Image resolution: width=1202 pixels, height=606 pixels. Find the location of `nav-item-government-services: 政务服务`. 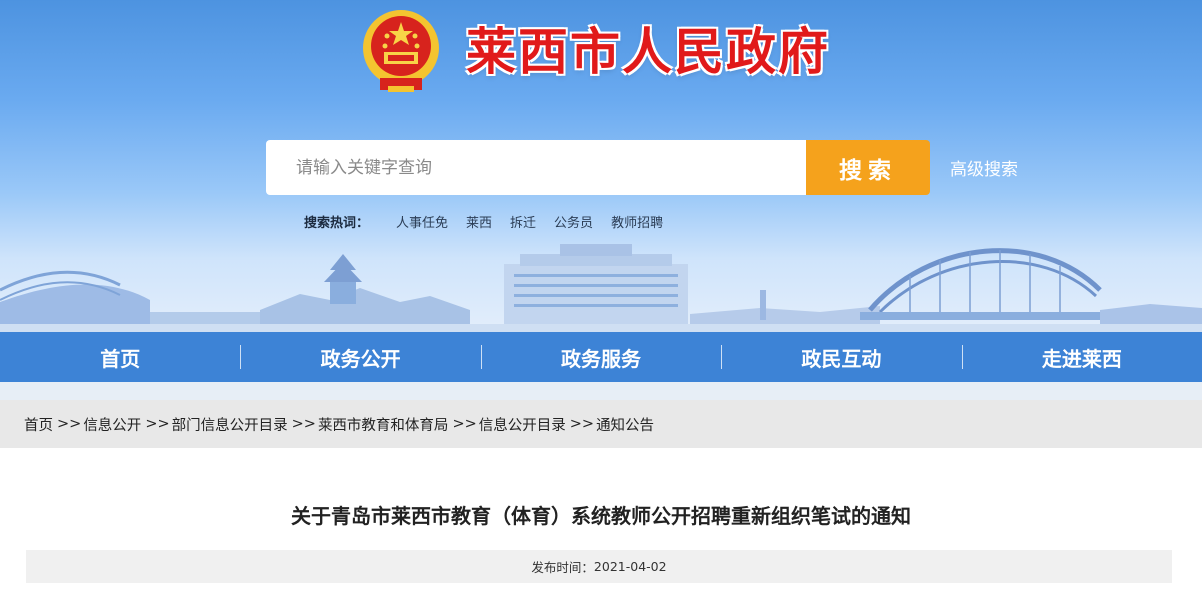

nav-item-government-services: 政务服务 is located at coordinates (600, 357).